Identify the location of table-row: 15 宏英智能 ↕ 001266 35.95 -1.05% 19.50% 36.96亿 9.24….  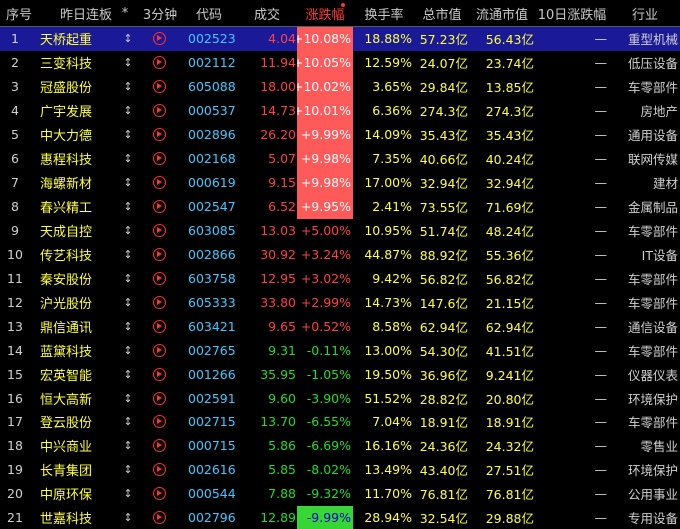
(340, 374).